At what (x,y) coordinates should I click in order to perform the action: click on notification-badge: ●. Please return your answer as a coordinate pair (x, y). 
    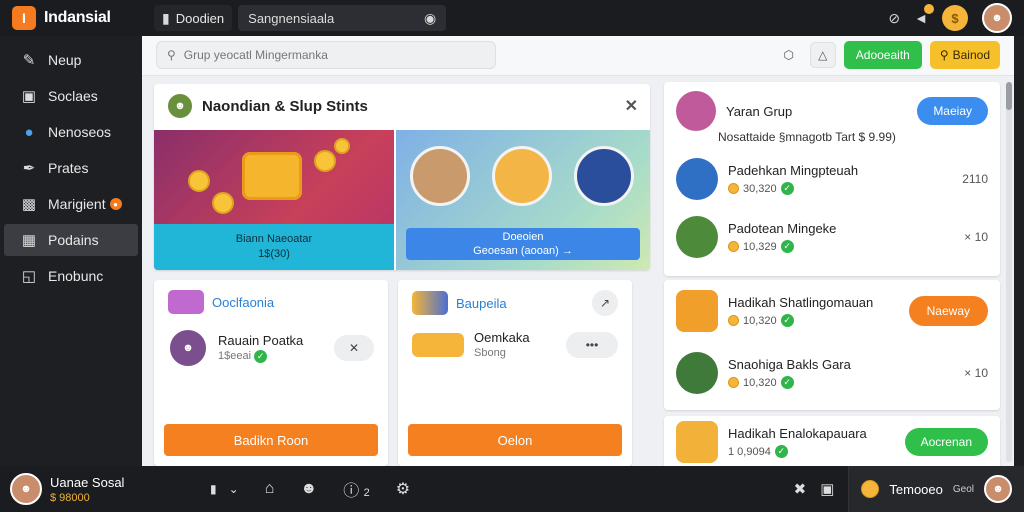
    Looking at the image, I should click on (115, 204).